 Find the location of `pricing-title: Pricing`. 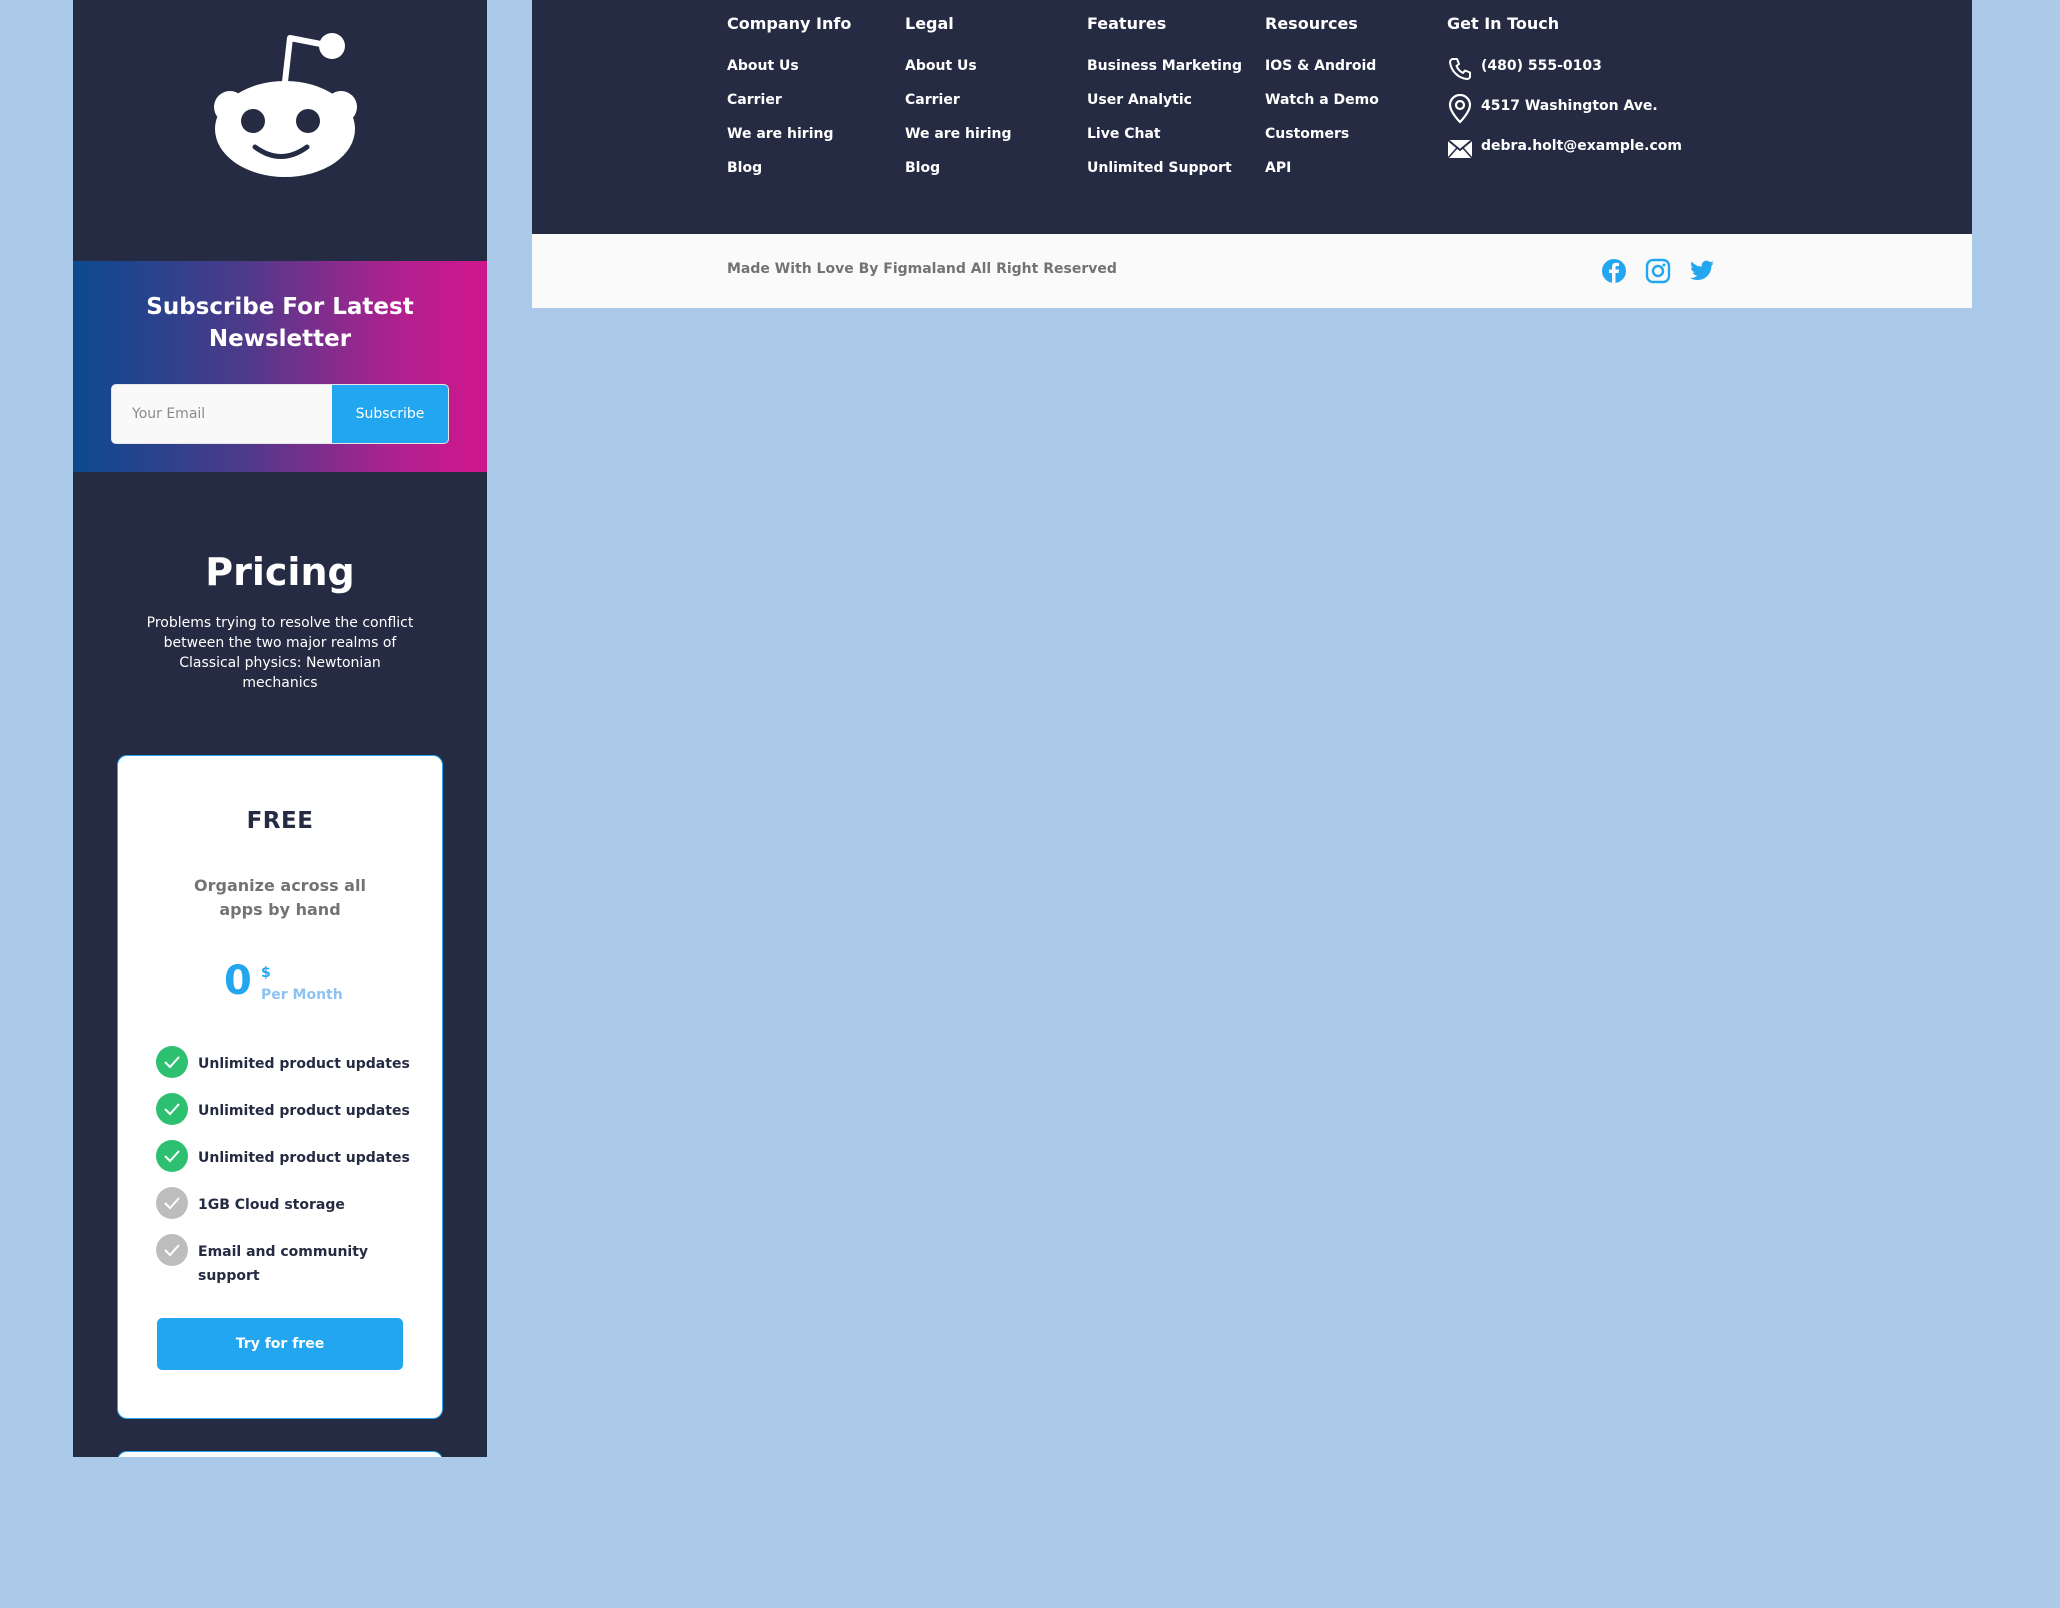

pricing-title: Pricing is located at coordinates (280, 572).